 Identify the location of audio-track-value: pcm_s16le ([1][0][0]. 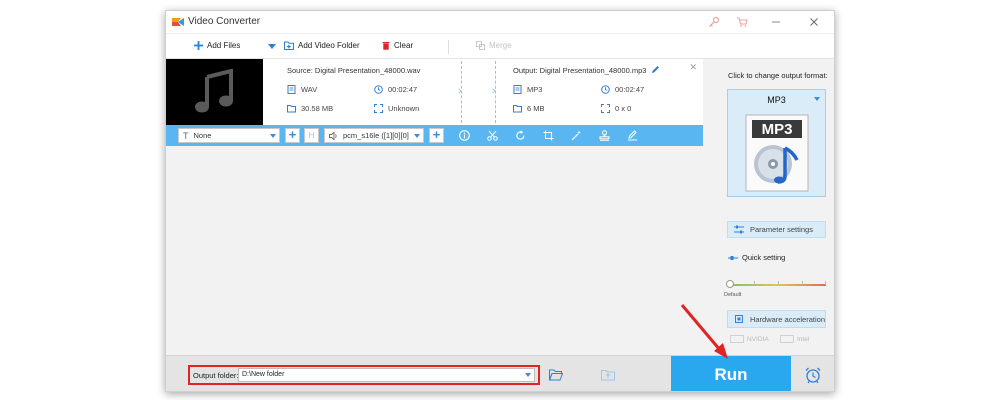
(376, 135).